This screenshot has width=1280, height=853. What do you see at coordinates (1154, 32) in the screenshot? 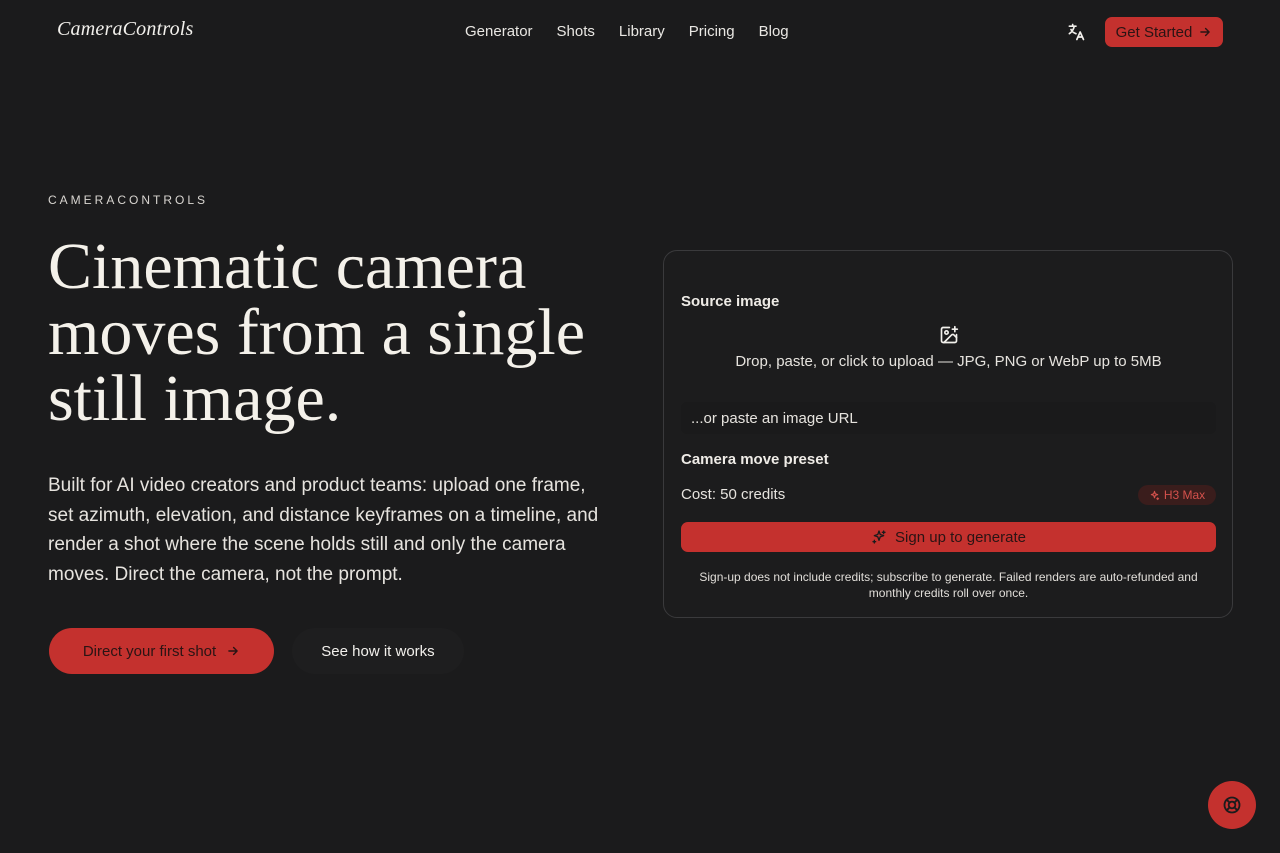
I see `get-started-label: Get Started` at bounding box center [1154, 32].